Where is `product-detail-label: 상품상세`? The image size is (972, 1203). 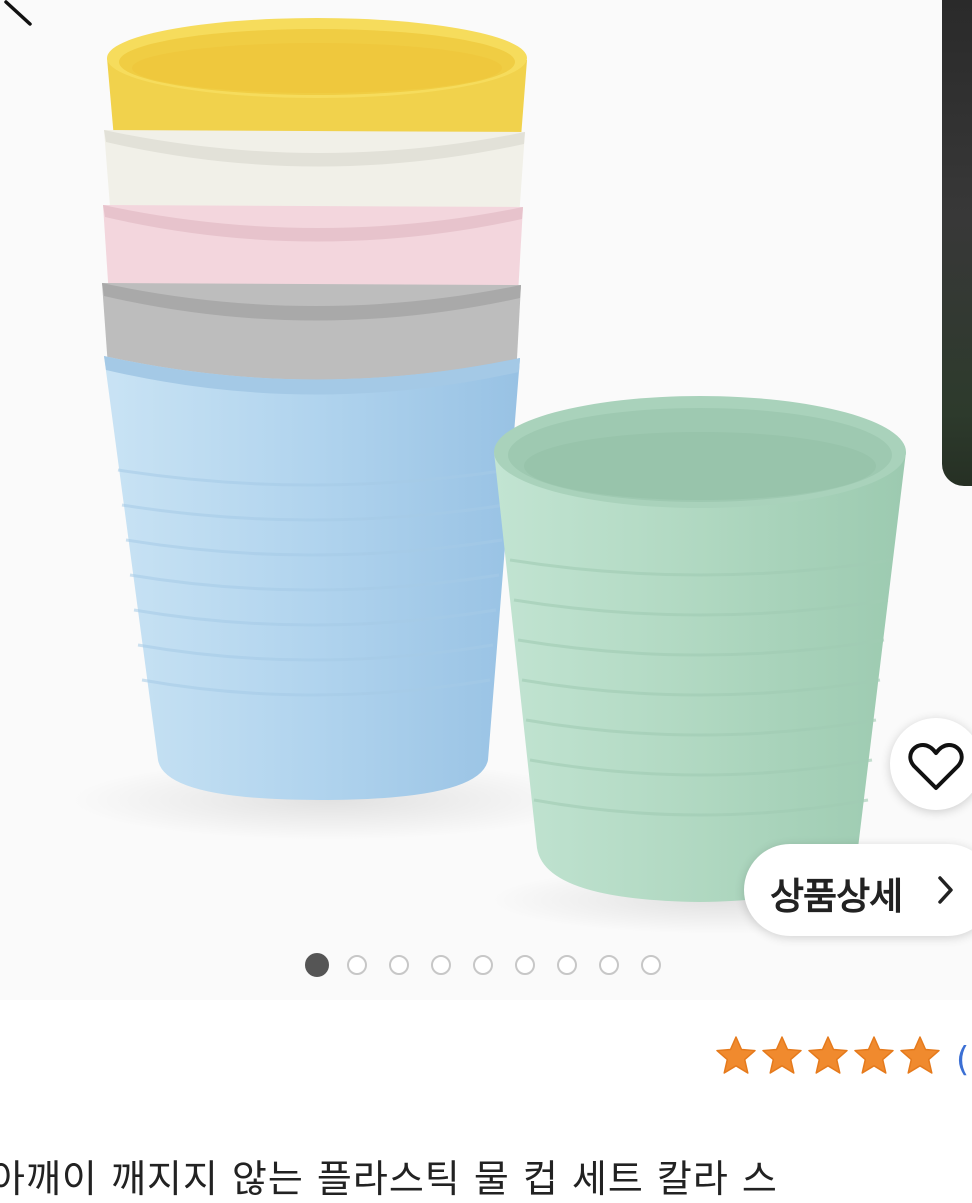 product-detail-label: 상품상세 is located at coordinates (836, 896).